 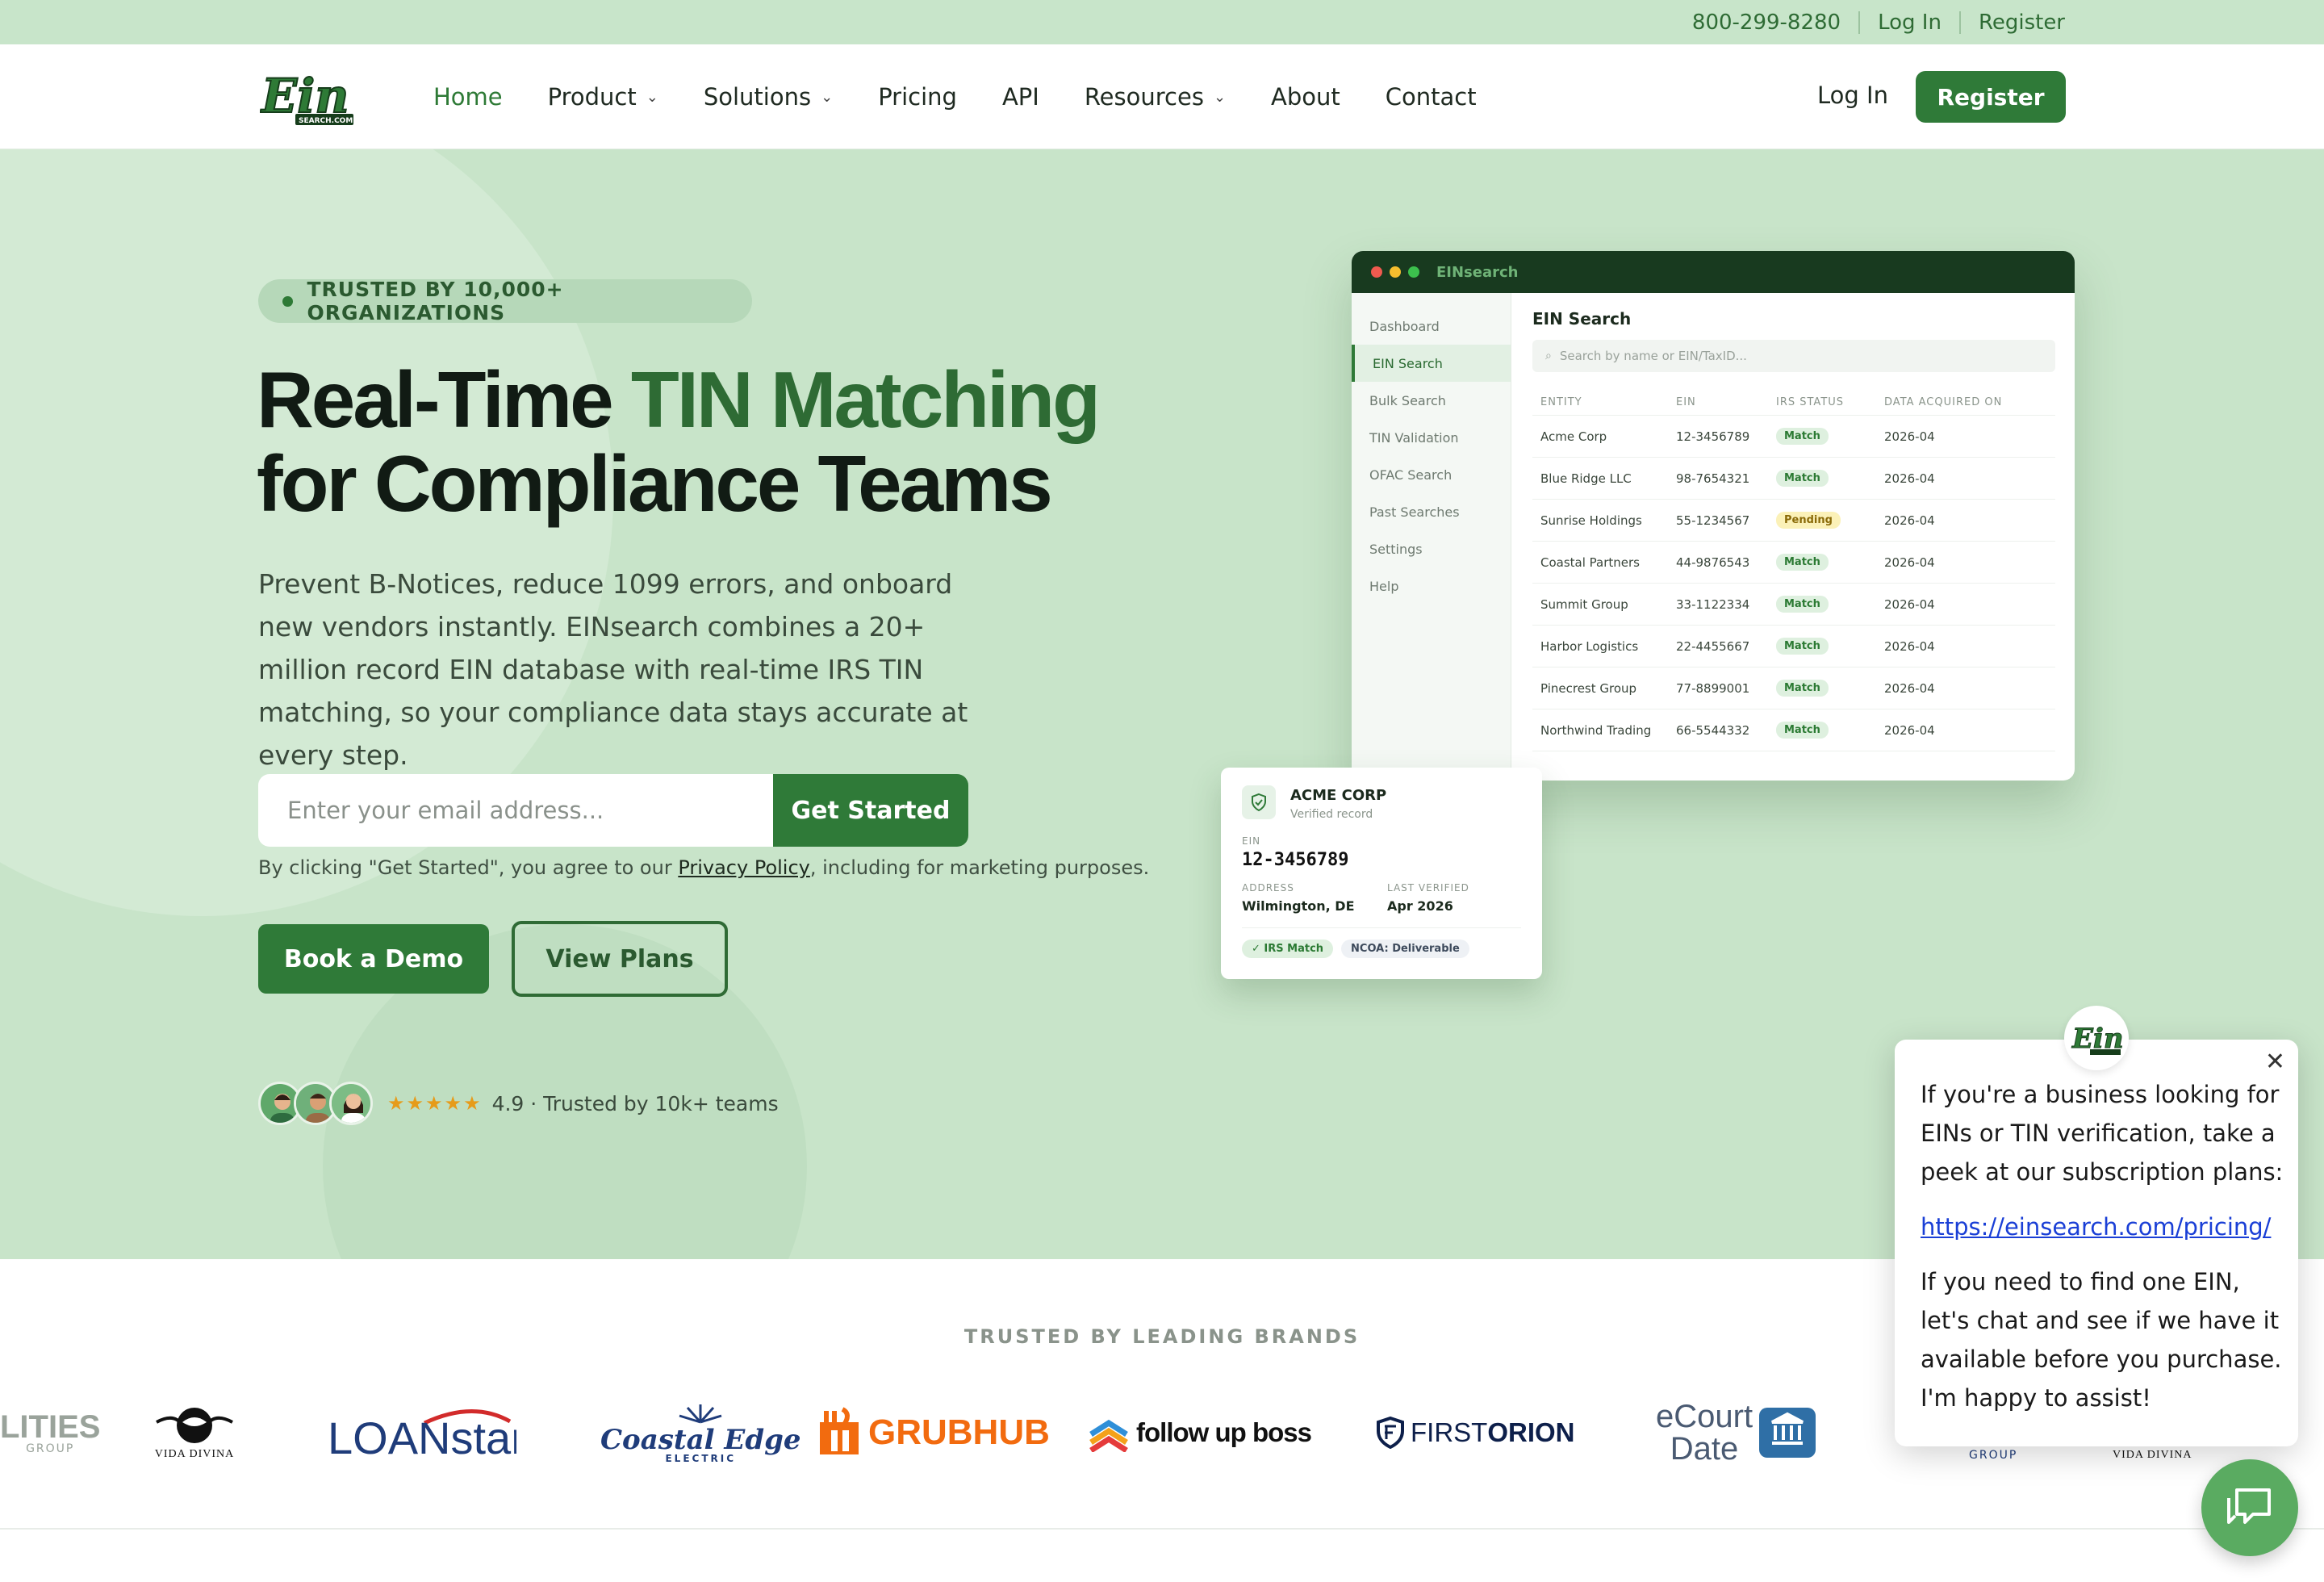 What do you see at coordinates (1793, 563) in the screenshot?
I see `table-row: Coastal Partners 44-9876543 Match 2026-04` at bounding box center [1793, 563].